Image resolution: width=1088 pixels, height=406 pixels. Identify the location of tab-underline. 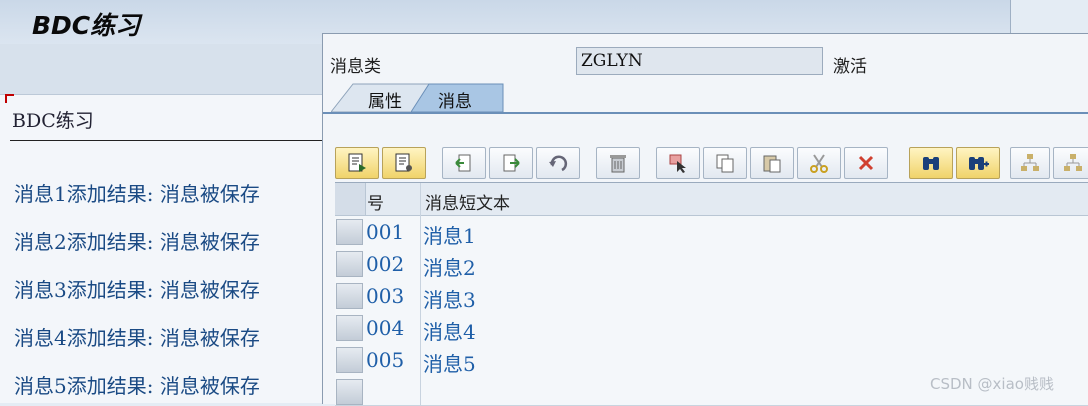
(705, 113).